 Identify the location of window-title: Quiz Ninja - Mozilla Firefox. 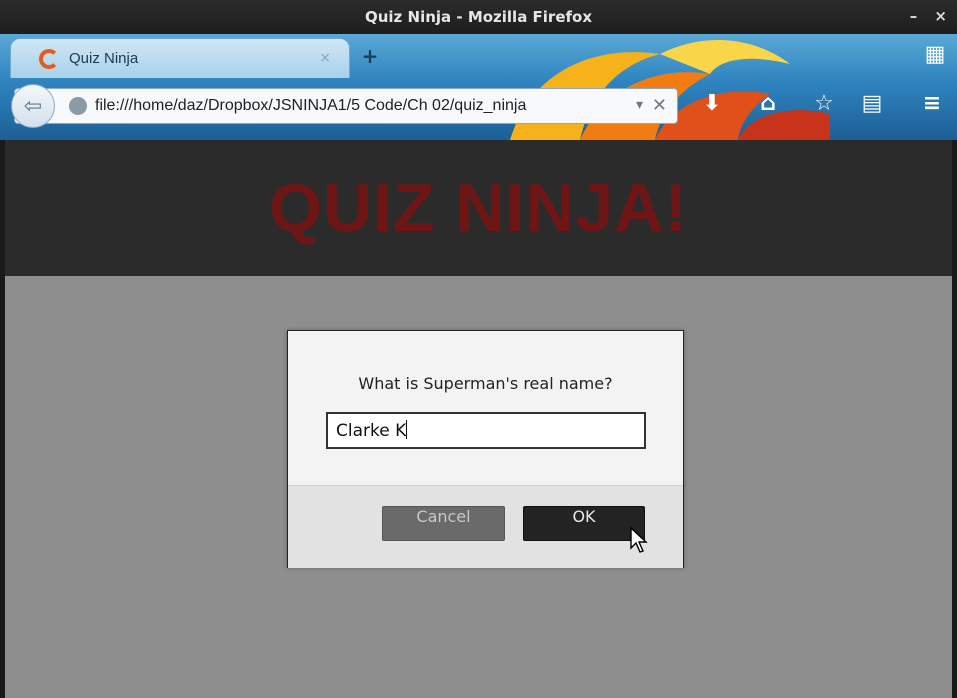
(478, 17).